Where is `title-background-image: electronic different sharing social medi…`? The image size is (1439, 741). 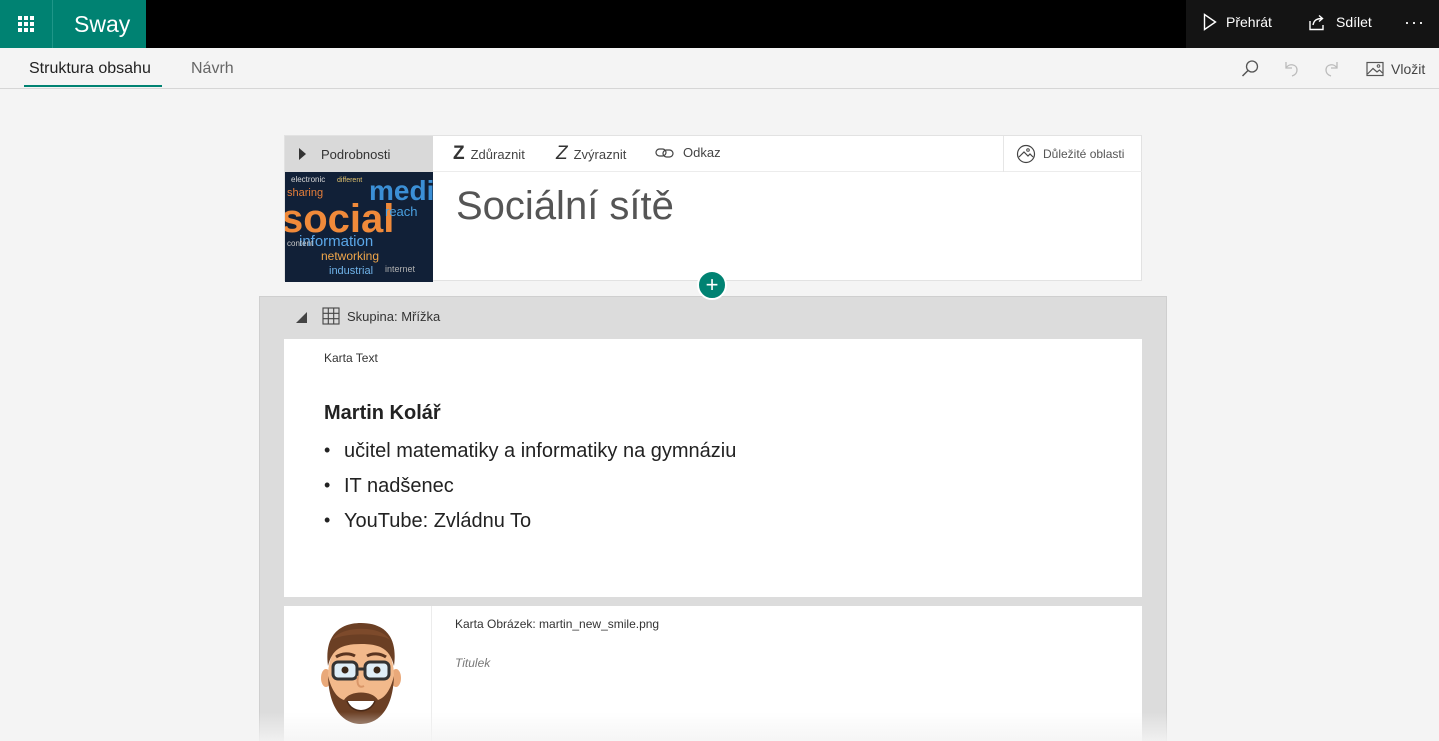
title-background-image: electronic different sharing social medi… is located at coordinates (359, 227).